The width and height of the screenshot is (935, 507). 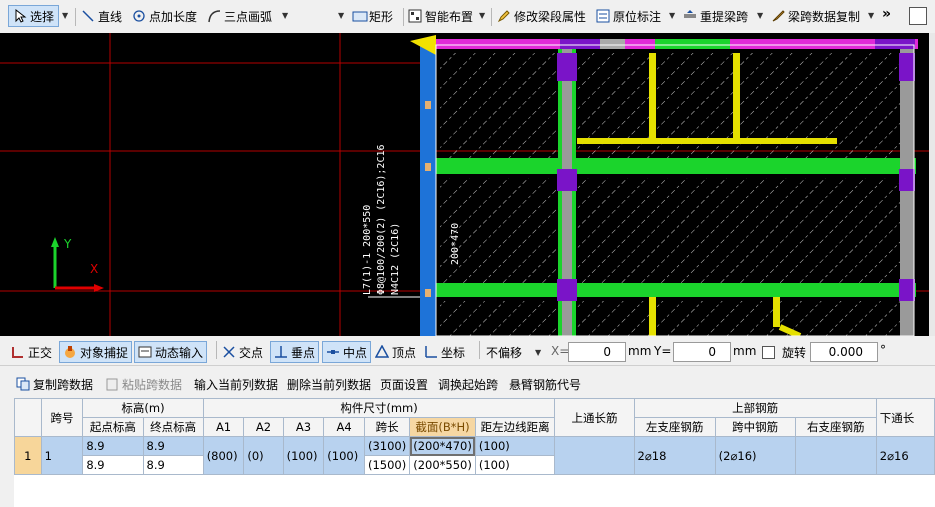 What do you see at coordinates (242, 352) in the screenshot?
I see `intersection-snap: 交点` at bounding box center [242, 352].